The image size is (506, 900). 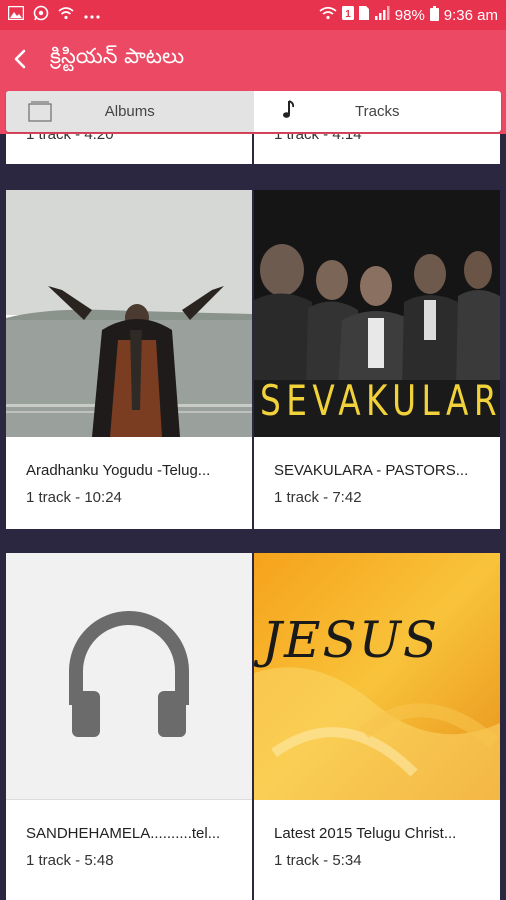 What do you see at coordinates (253, 149) in the screenshot?
I see `album-row-partial: 1 track - 4:20 1 track - 4:14` at bounding box center [253, 149].